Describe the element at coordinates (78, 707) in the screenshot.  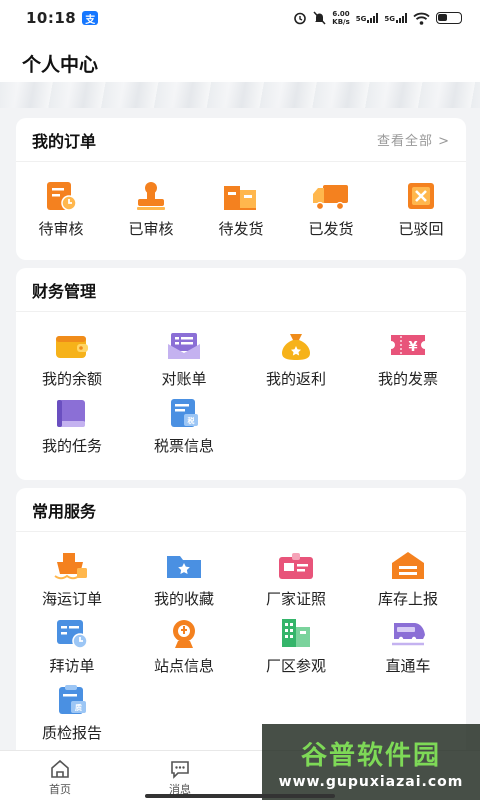
I see `svg-text: 质` at that location.